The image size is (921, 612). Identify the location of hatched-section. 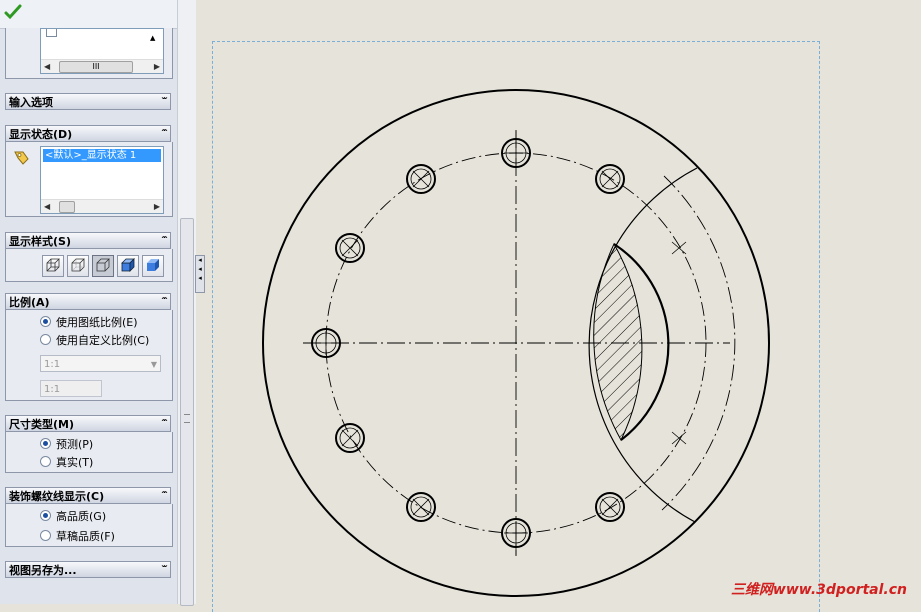
(618, 342).